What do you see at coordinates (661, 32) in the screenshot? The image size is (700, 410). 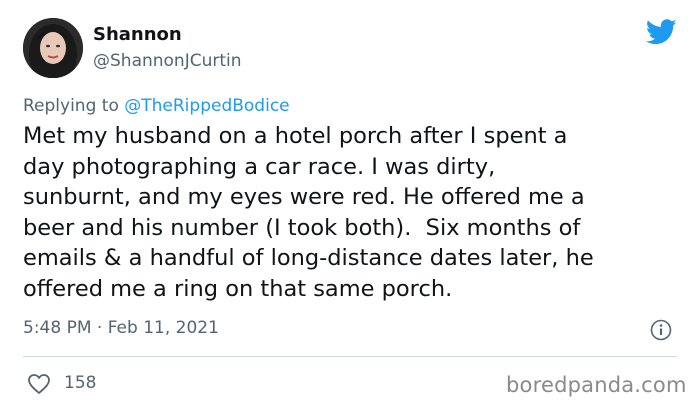 I see `twitter-bird-icon` at bounding box center [661, 32].